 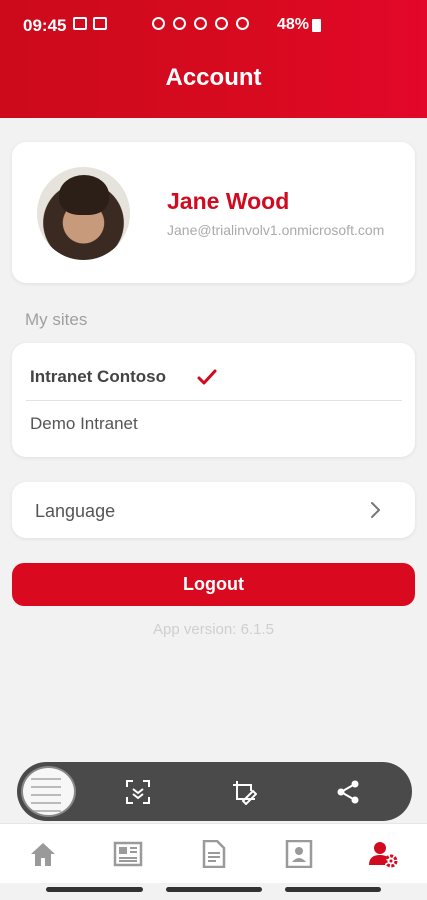 I want to click on status-bar: 09:45 48%, so click(x=213, y=26).